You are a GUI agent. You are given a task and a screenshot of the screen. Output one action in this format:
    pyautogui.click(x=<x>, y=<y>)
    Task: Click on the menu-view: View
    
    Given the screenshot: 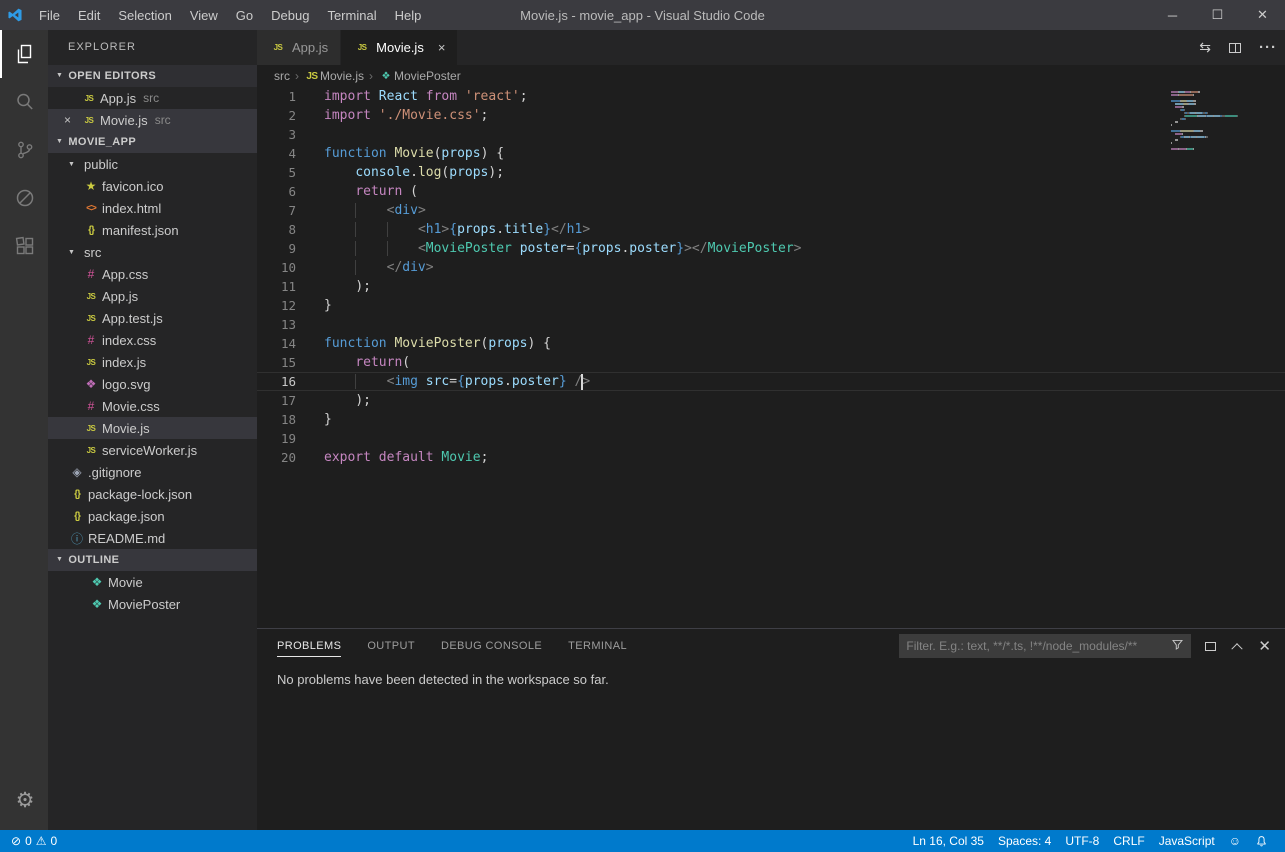 What is the action you would take?
    pyautogui.click(x=204, y=15)
    